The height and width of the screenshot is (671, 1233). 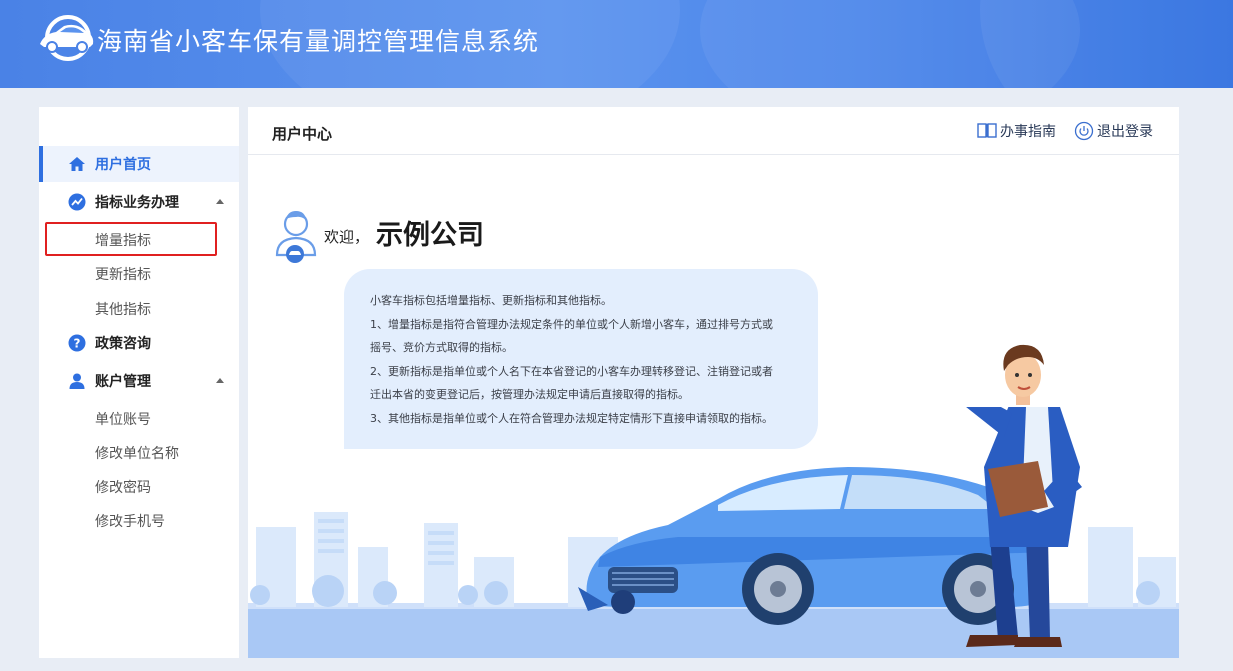 I want to click on app-title: 海南省小客车保有量调控管理信息系统, so click(x=318, y=41).